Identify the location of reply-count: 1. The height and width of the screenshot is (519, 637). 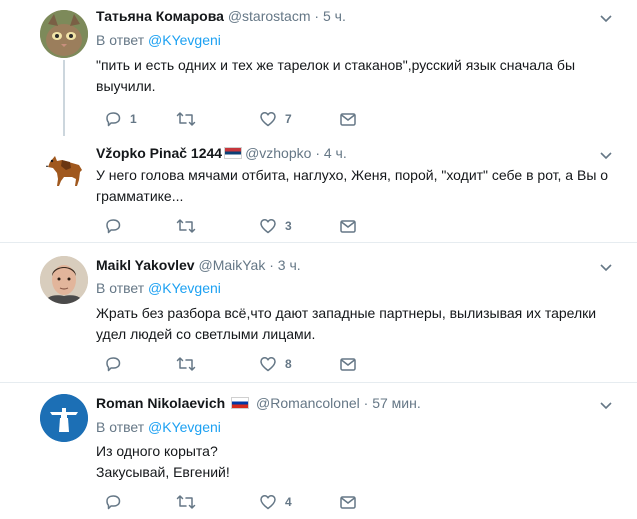
(133, 119).